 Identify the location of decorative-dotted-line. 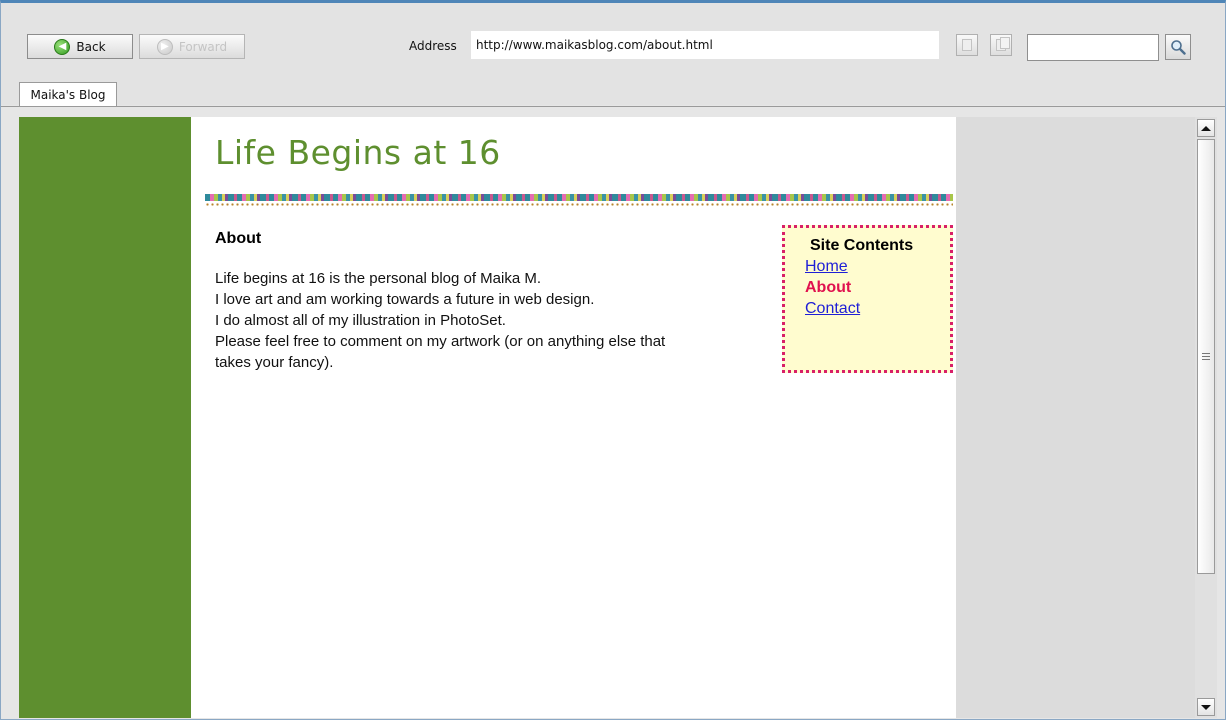
(579, 204).